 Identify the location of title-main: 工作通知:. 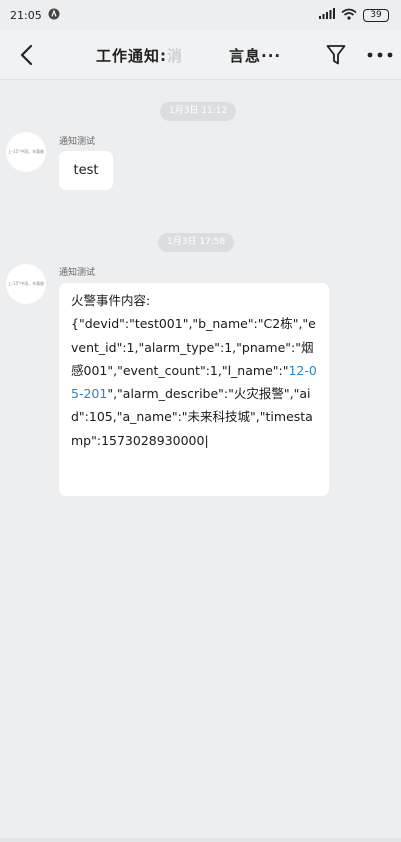
(131, 56).